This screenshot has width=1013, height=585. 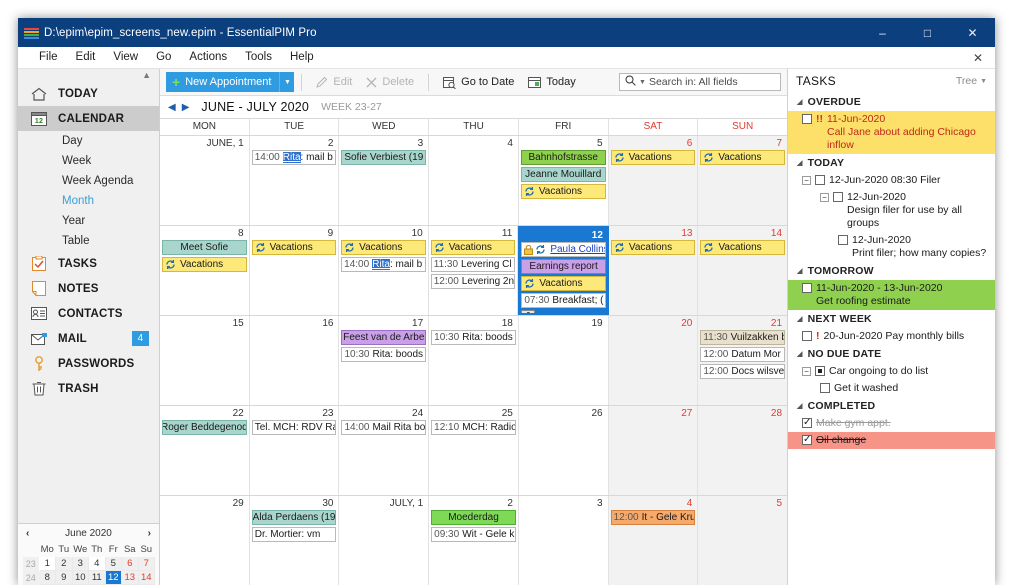 I want to click on new-appointment-dropdown: ▼, so click(x=287, y=82).